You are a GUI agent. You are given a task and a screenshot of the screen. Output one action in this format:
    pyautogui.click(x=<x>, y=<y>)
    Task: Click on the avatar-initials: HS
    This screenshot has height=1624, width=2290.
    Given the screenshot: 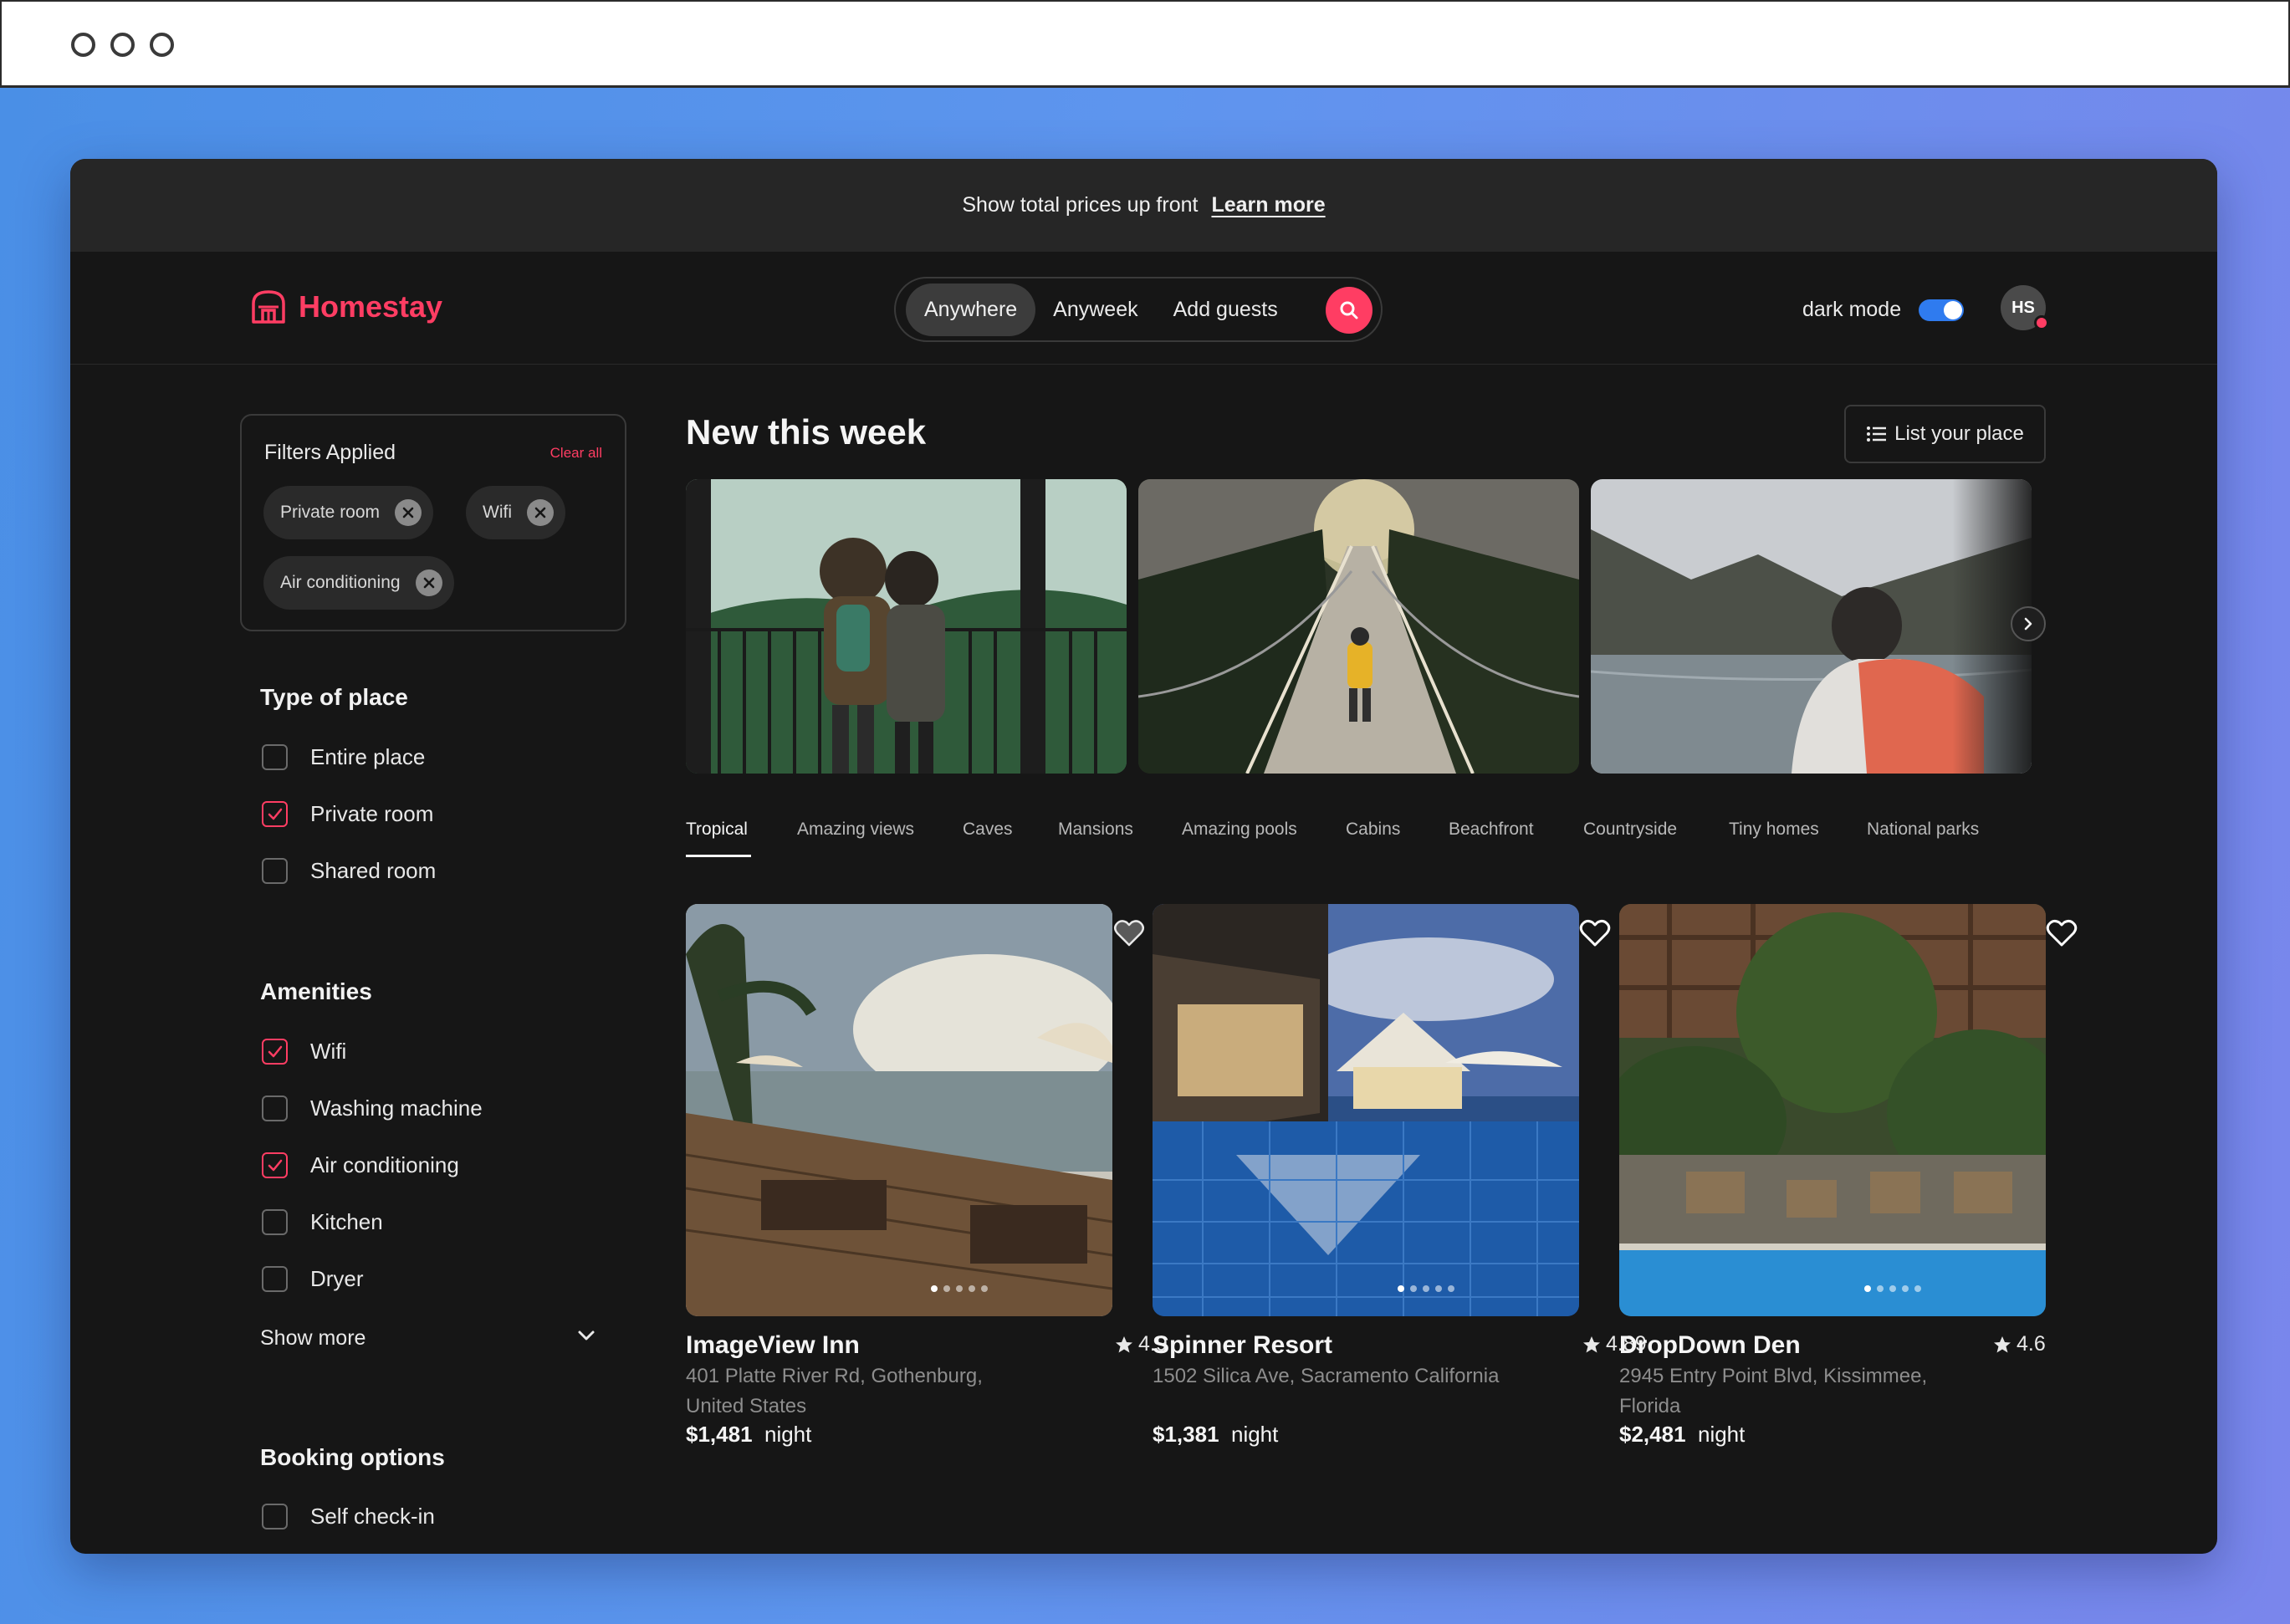 What is the action you would take?
    pyautogui.click(x=2023, y=307)
    